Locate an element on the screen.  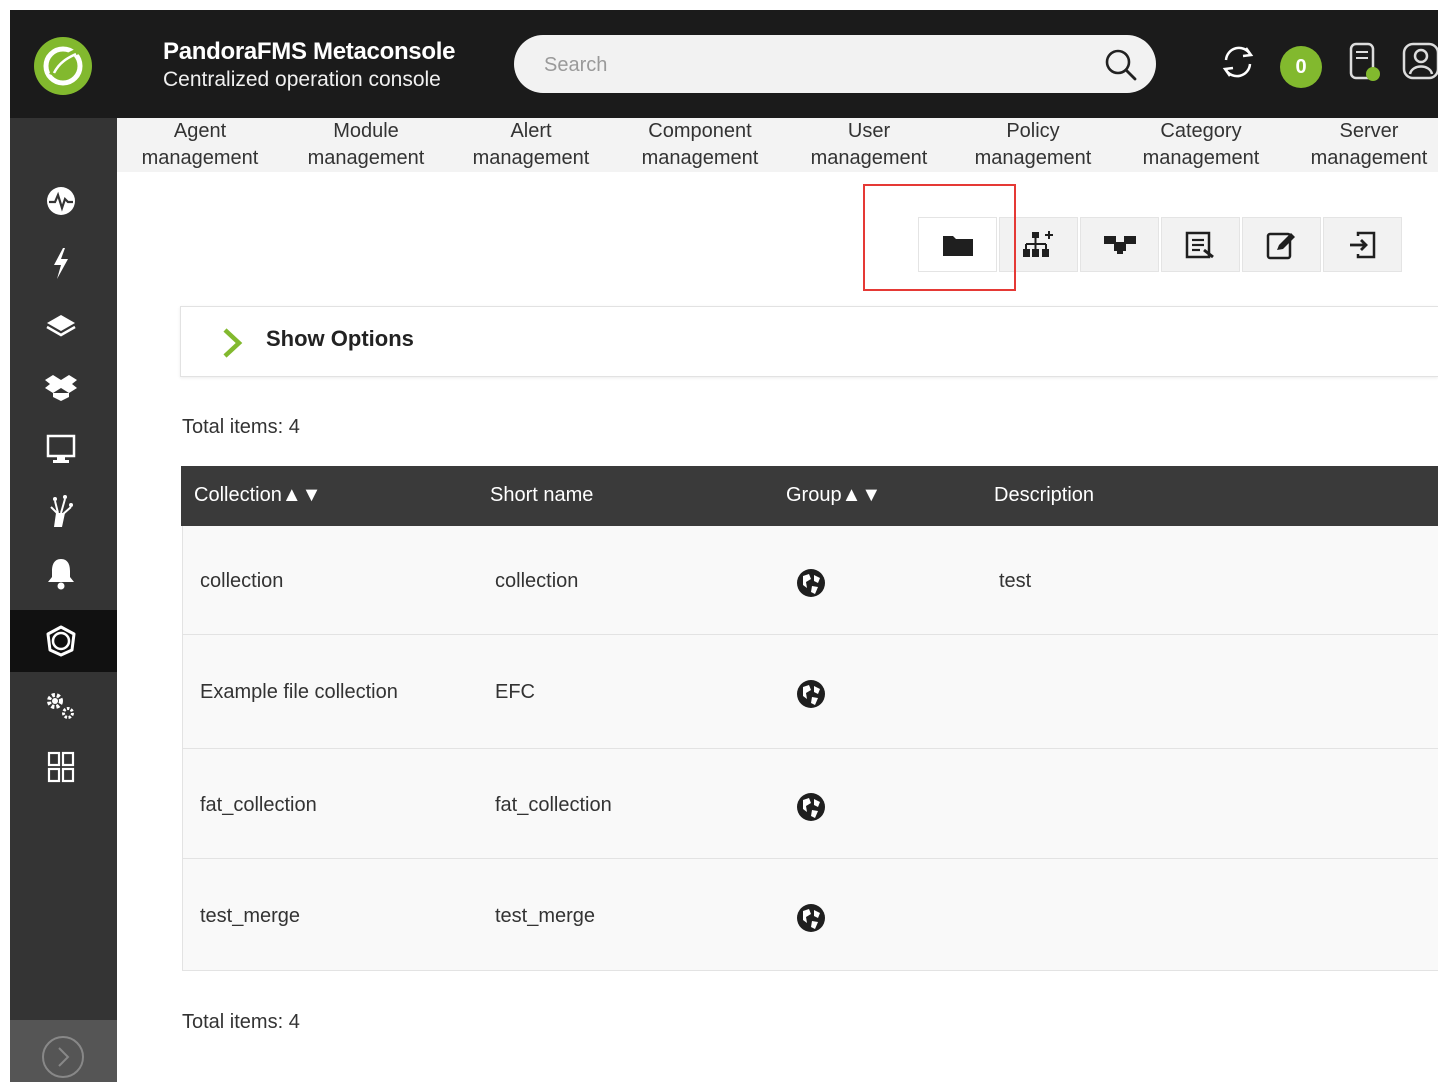
tab-list is located at coordinates (1200, 244).